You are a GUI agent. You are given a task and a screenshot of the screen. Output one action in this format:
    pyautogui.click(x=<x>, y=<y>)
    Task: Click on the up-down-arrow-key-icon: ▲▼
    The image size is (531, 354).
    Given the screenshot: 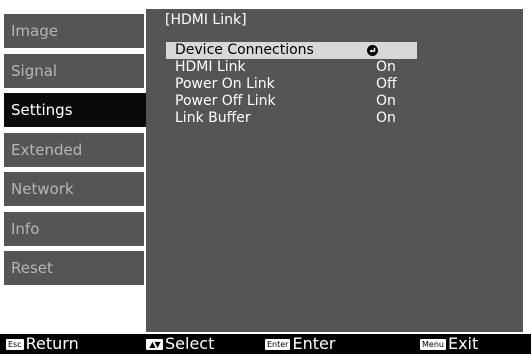 What is the action you would take?
    pyautogui.click(x=154, y=344)
    